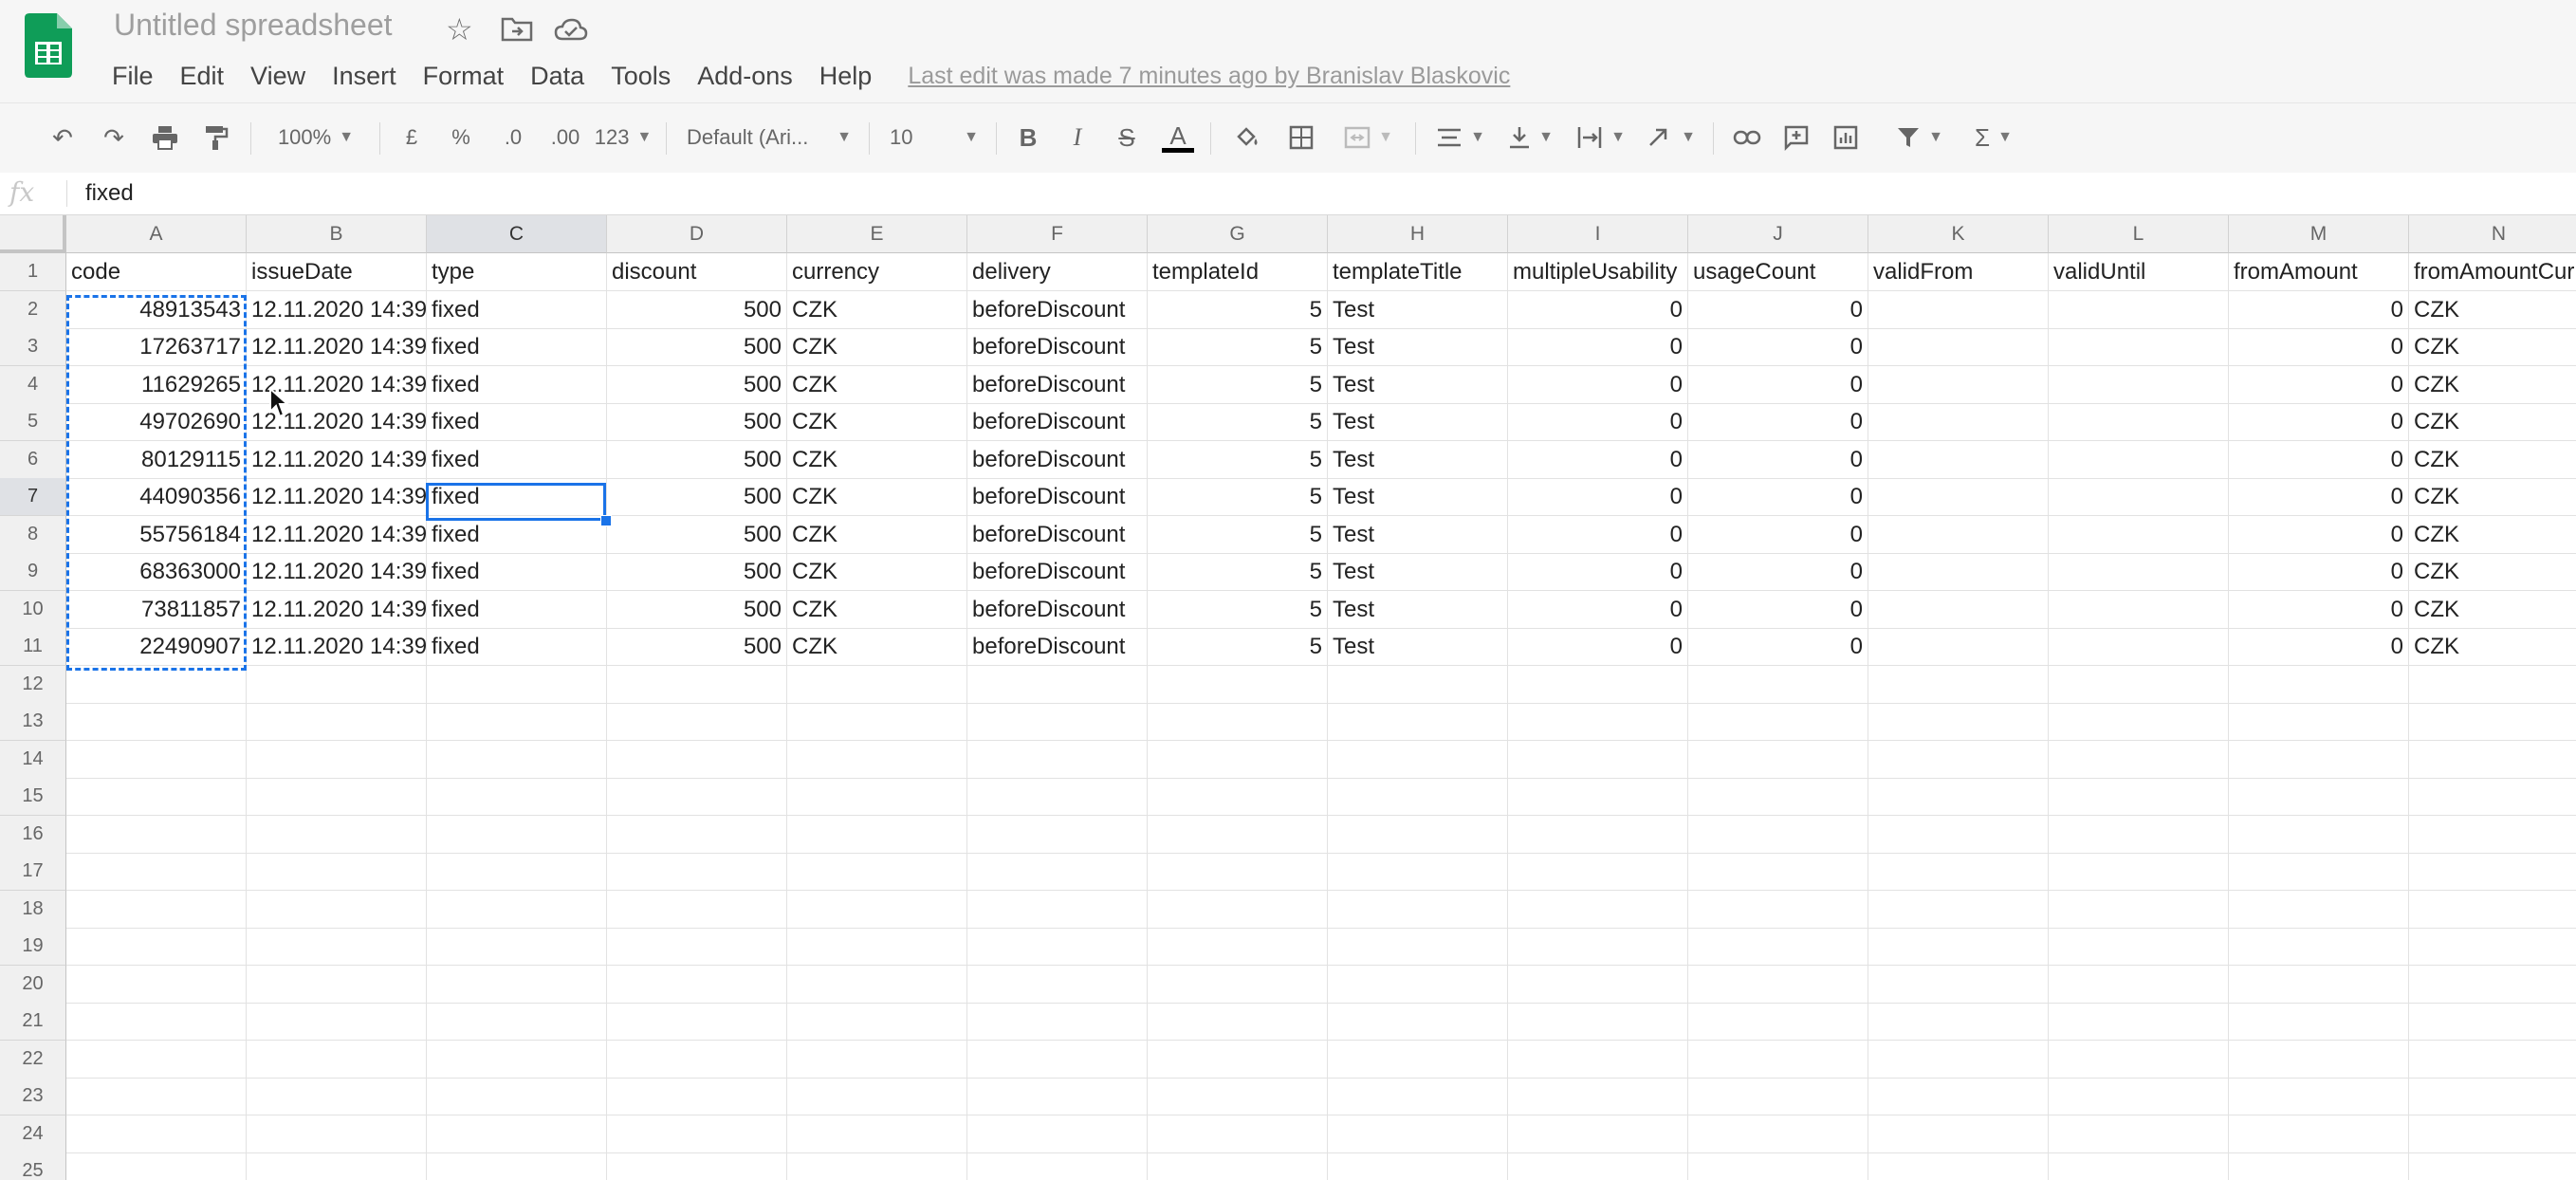 The image size is (2576, 1180). Describe the element at coordinates (156, 572) in the screenshot. I see `cell-a9: 68363000` at that location.